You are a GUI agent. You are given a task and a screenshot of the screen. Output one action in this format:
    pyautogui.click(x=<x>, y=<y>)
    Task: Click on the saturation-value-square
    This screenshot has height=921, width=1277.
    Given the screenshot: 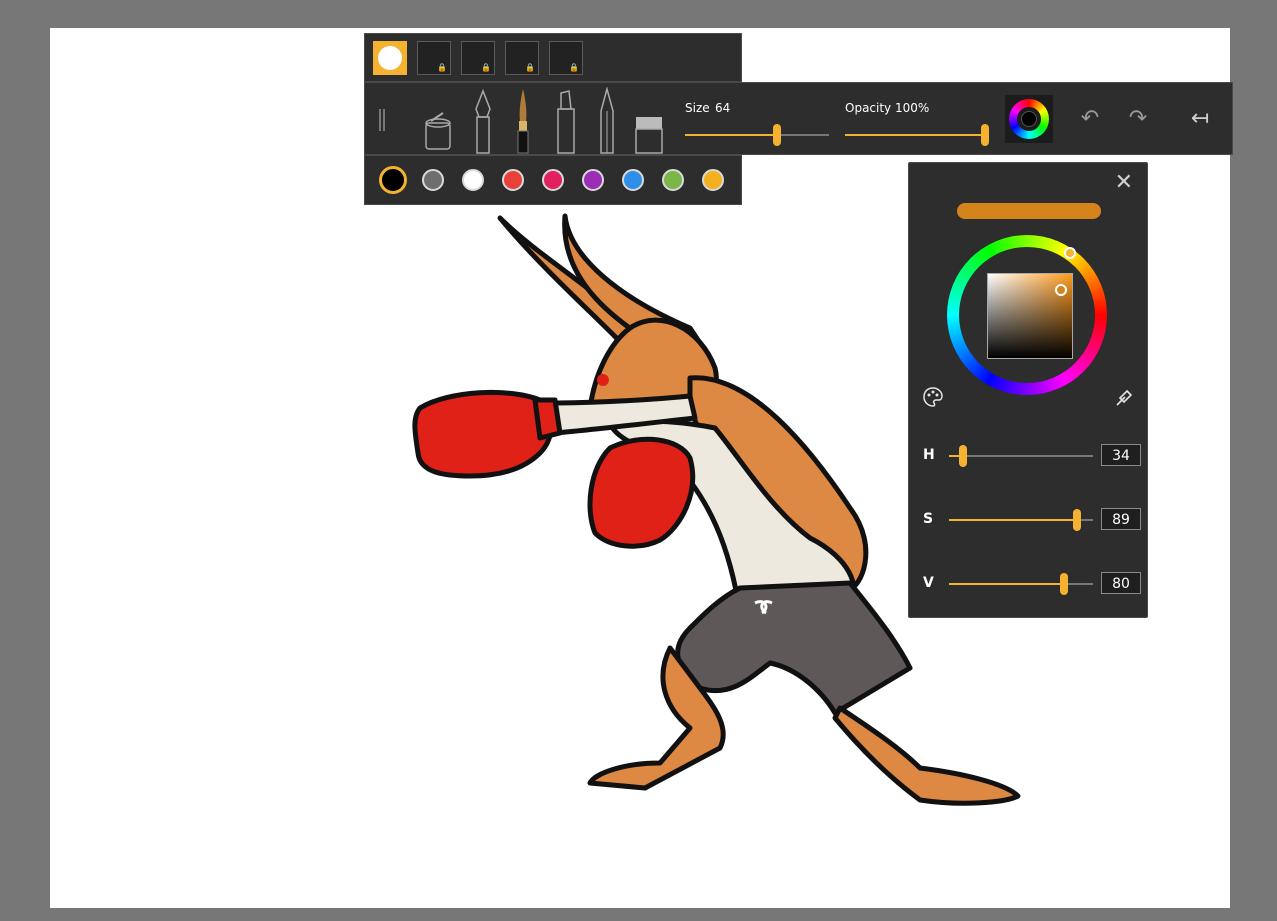 What is the action you would take?
    pyautogui.click(x=1030, y=316)
    